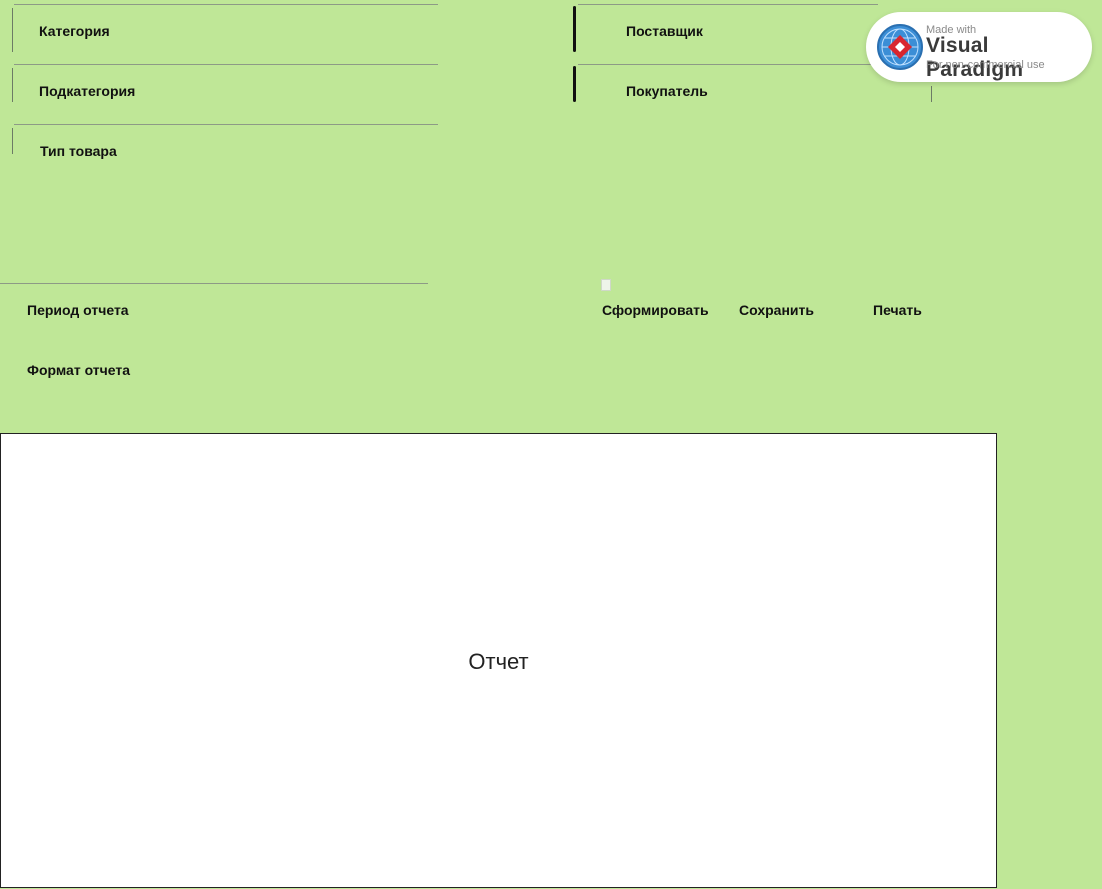  What do you see at coordinates (664, 31) in the screenshot?
I see `supplier-label: Поставщик` at bounding box center [664, 31].